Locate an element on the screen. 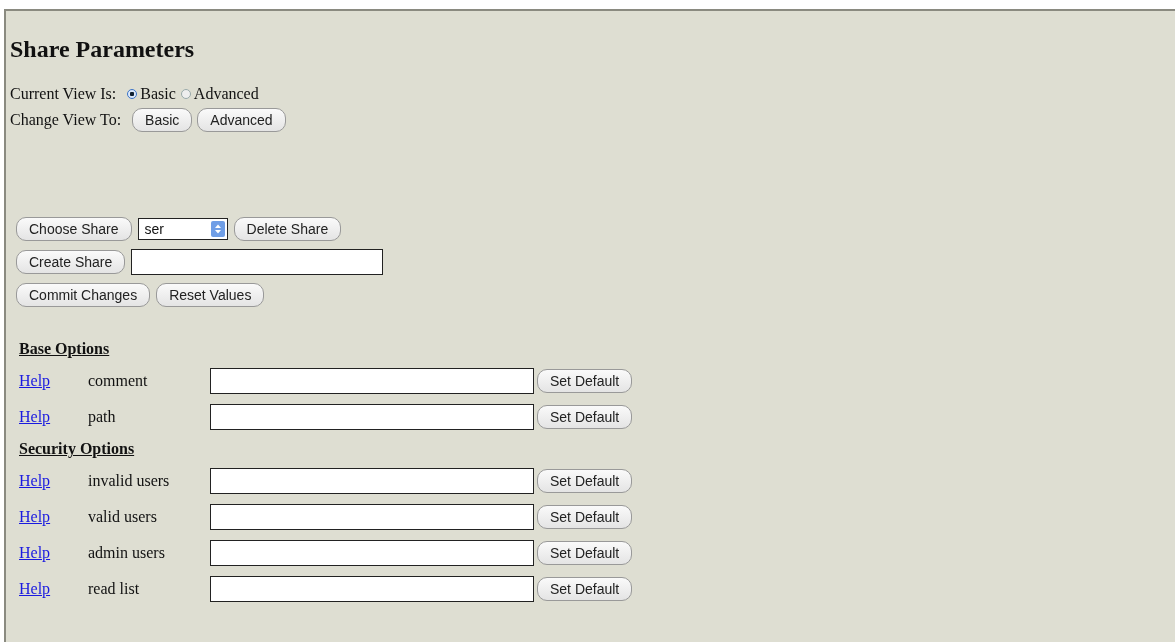  share-select: ser is located at coordinates (182, 229).